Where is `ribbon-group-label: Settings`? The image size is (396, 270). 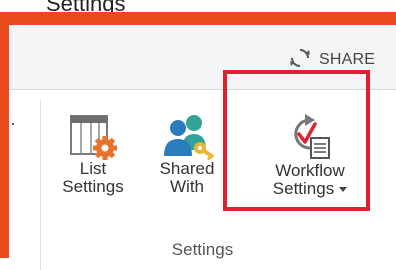
ribbon-group-label: Settings is located at coordinates (202, 249).